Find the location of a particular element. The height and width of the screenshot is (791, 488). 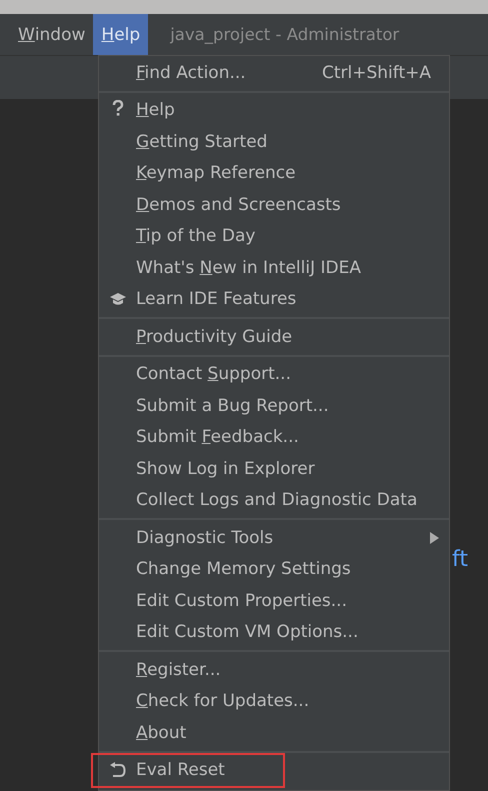

window-title: java_project - Administrator is located at coordinates (285, 35).